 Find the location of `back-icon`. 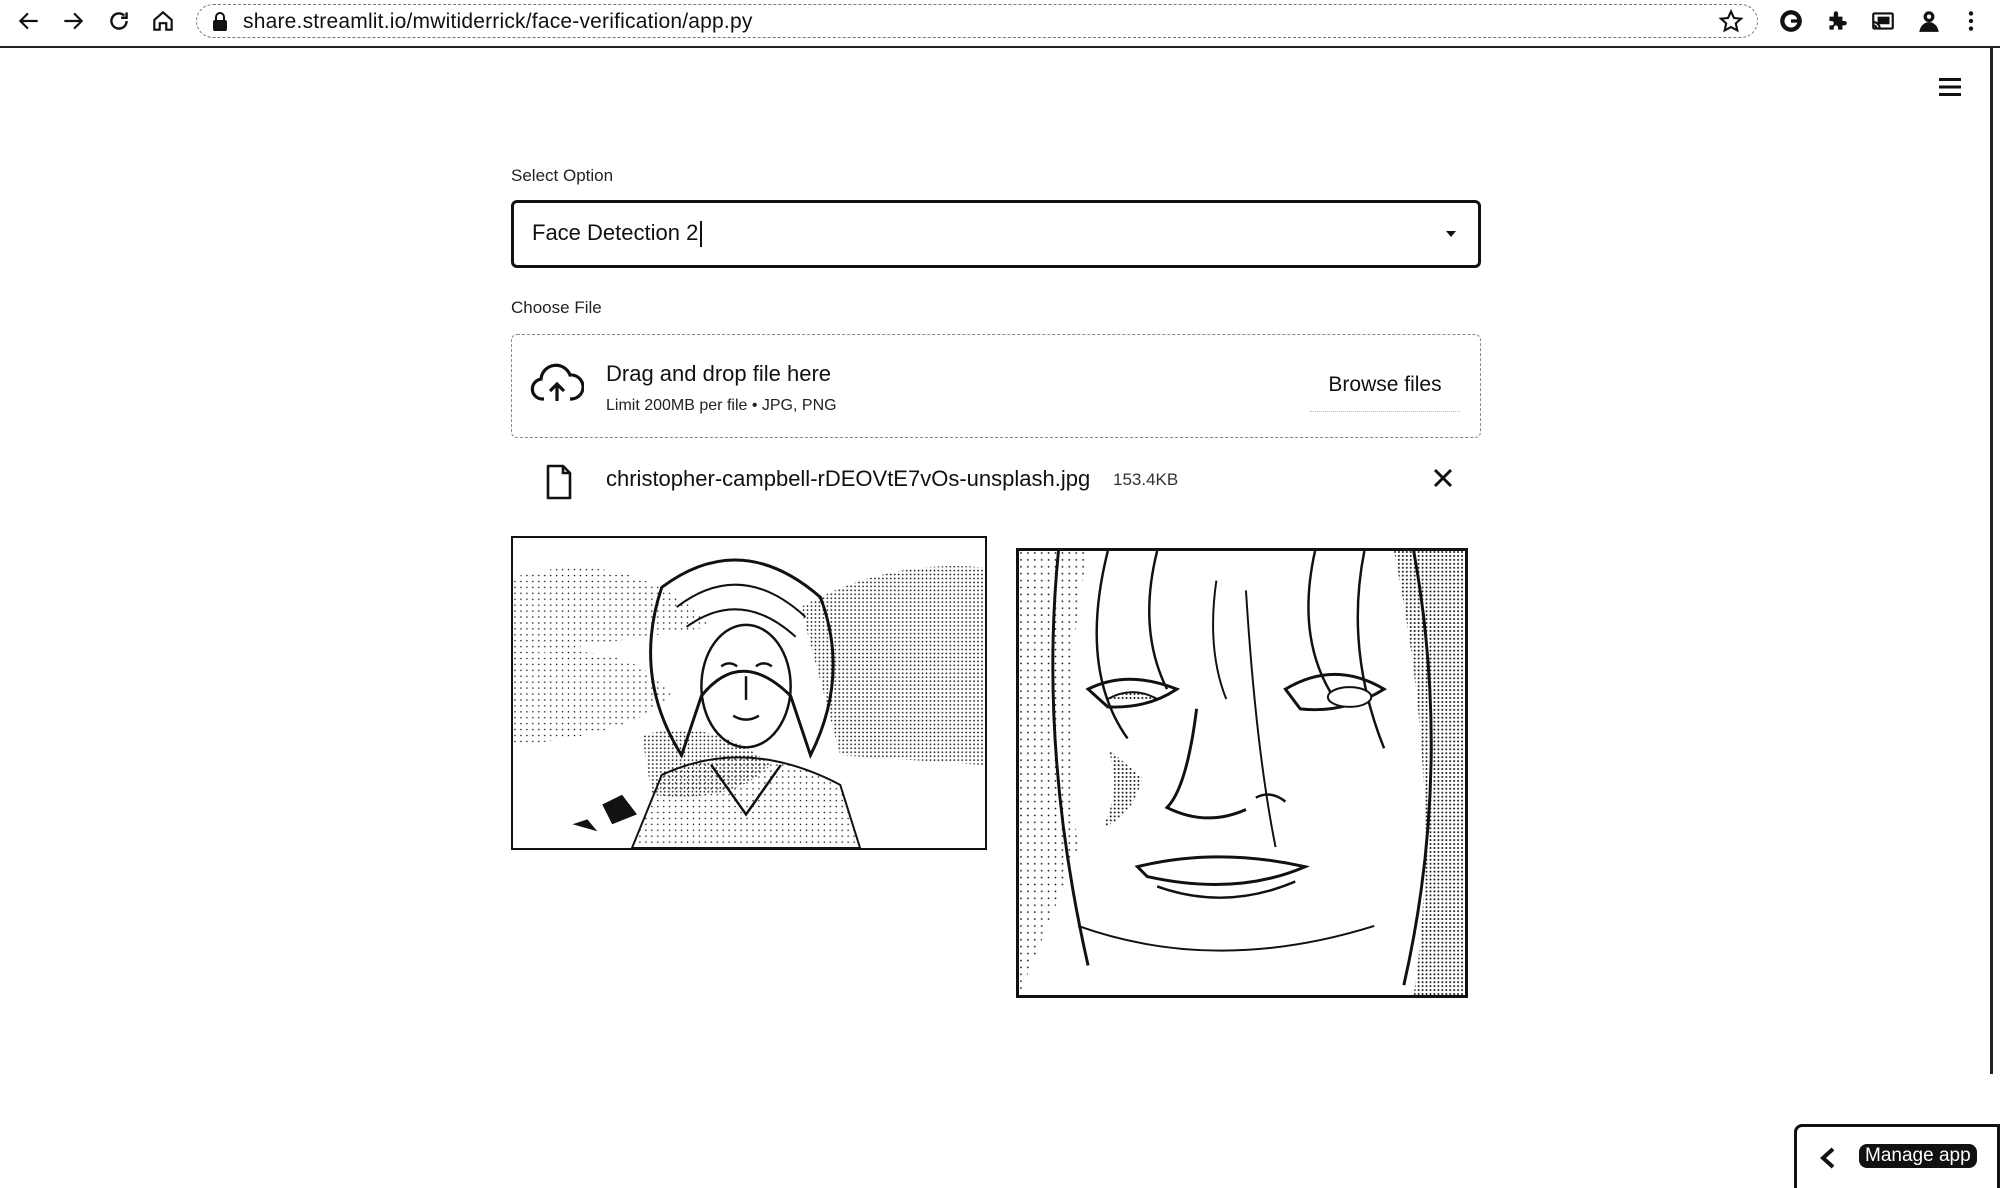

back-icon is located at coordinates (29, 21).